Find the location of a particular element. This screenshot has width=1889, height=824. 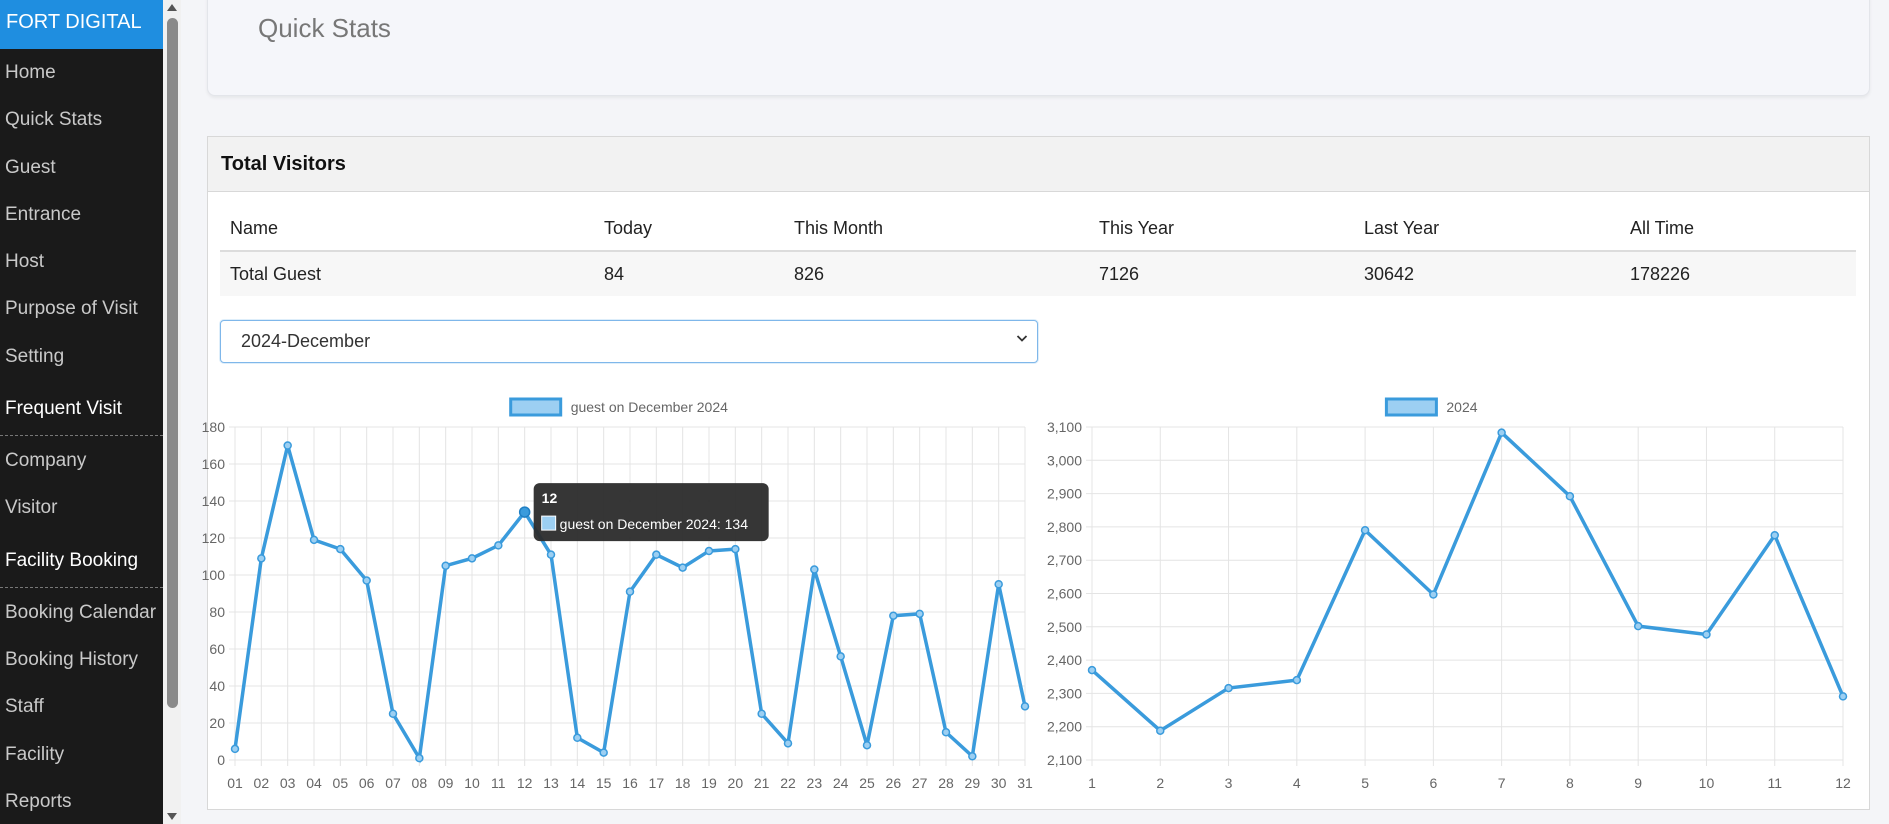

table-cell: 30642 is located at coordinates (1487, 273).